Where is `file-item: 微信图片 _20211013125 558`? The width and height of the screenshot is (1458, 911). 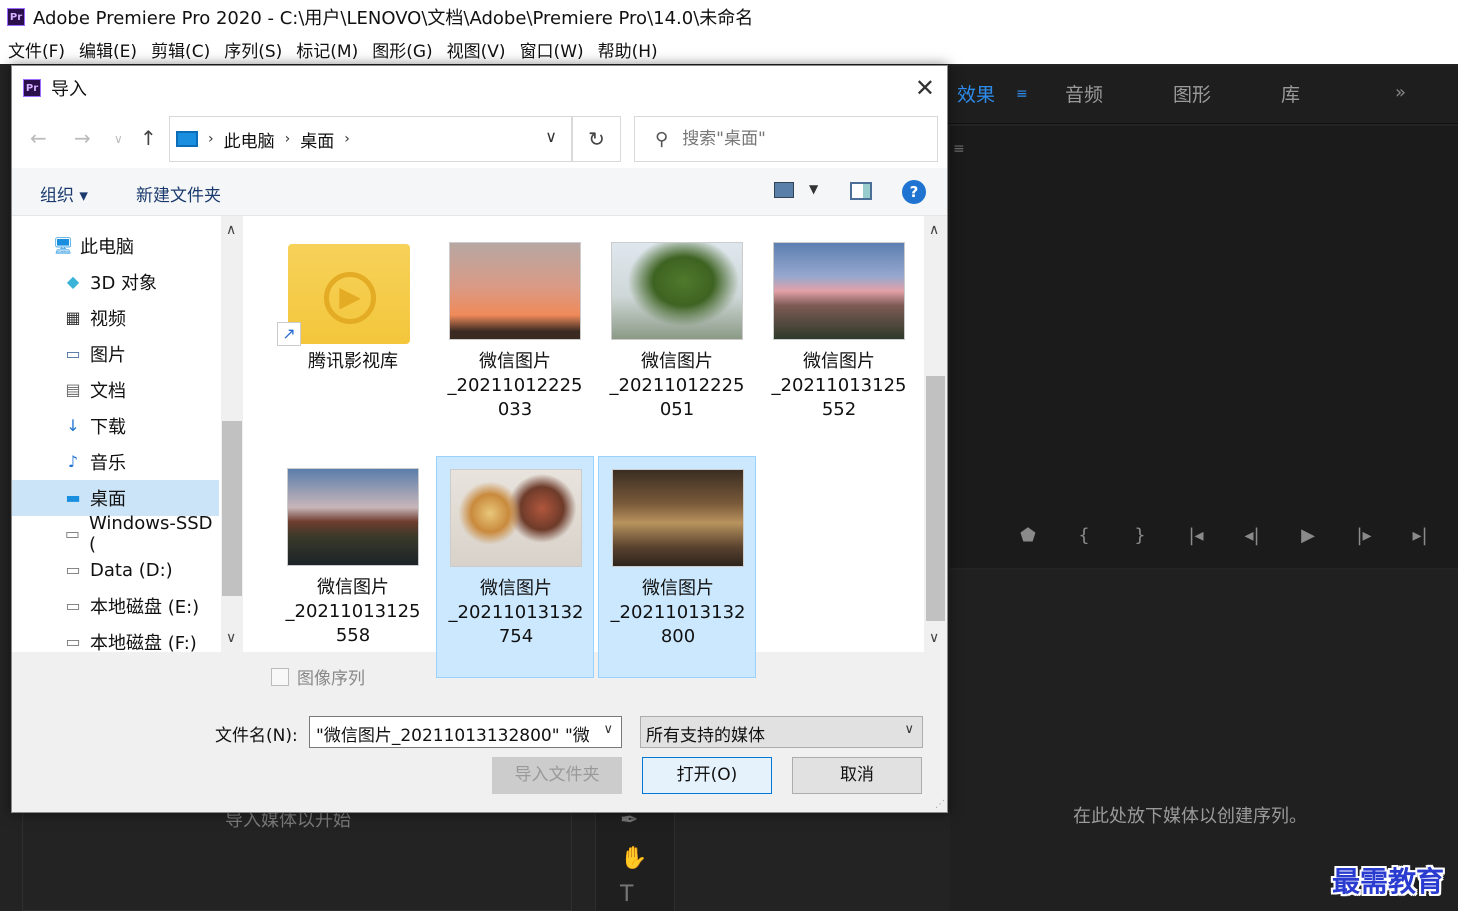 file-item: 微信图片 _20211013125 558 is located at coordinates (353, 567).